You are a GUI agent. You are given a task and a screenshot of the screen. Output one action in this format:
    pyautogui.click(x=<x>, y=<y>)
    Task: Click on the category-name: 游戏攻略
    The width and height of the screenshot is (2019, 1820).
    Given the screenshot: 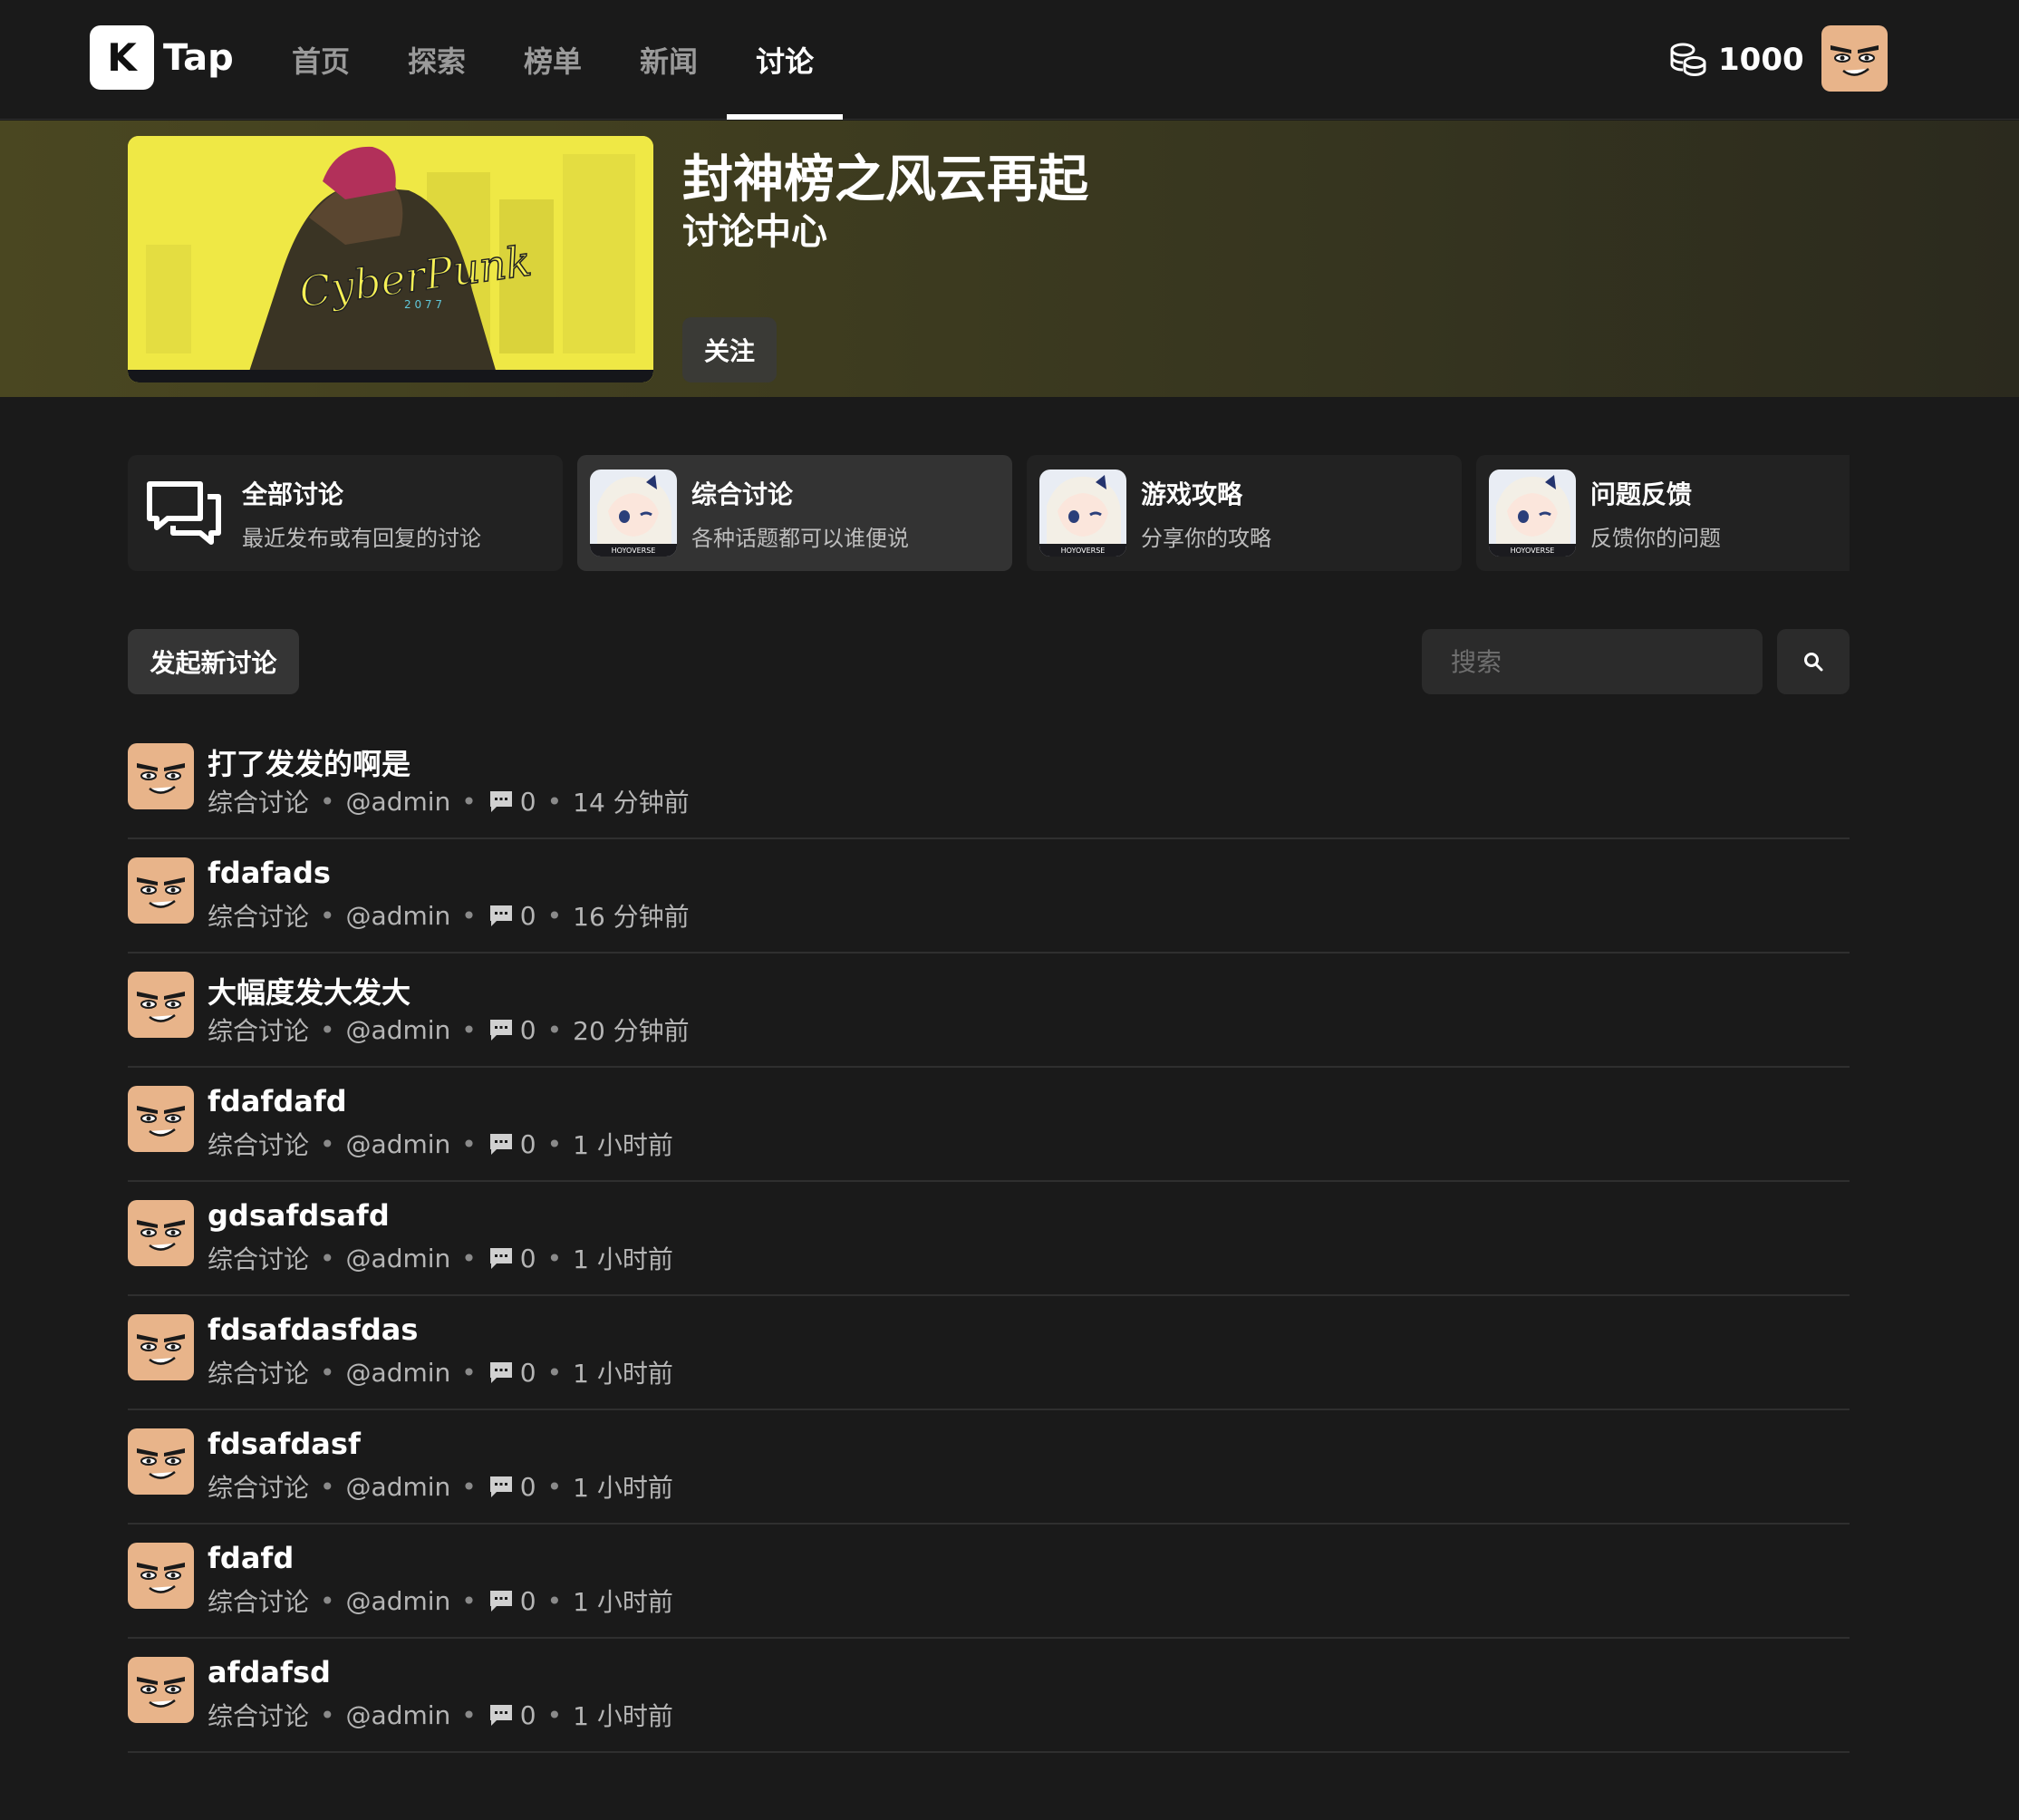 What is the action you would take?
    pyautogui.click(x=1192, y=494)
    